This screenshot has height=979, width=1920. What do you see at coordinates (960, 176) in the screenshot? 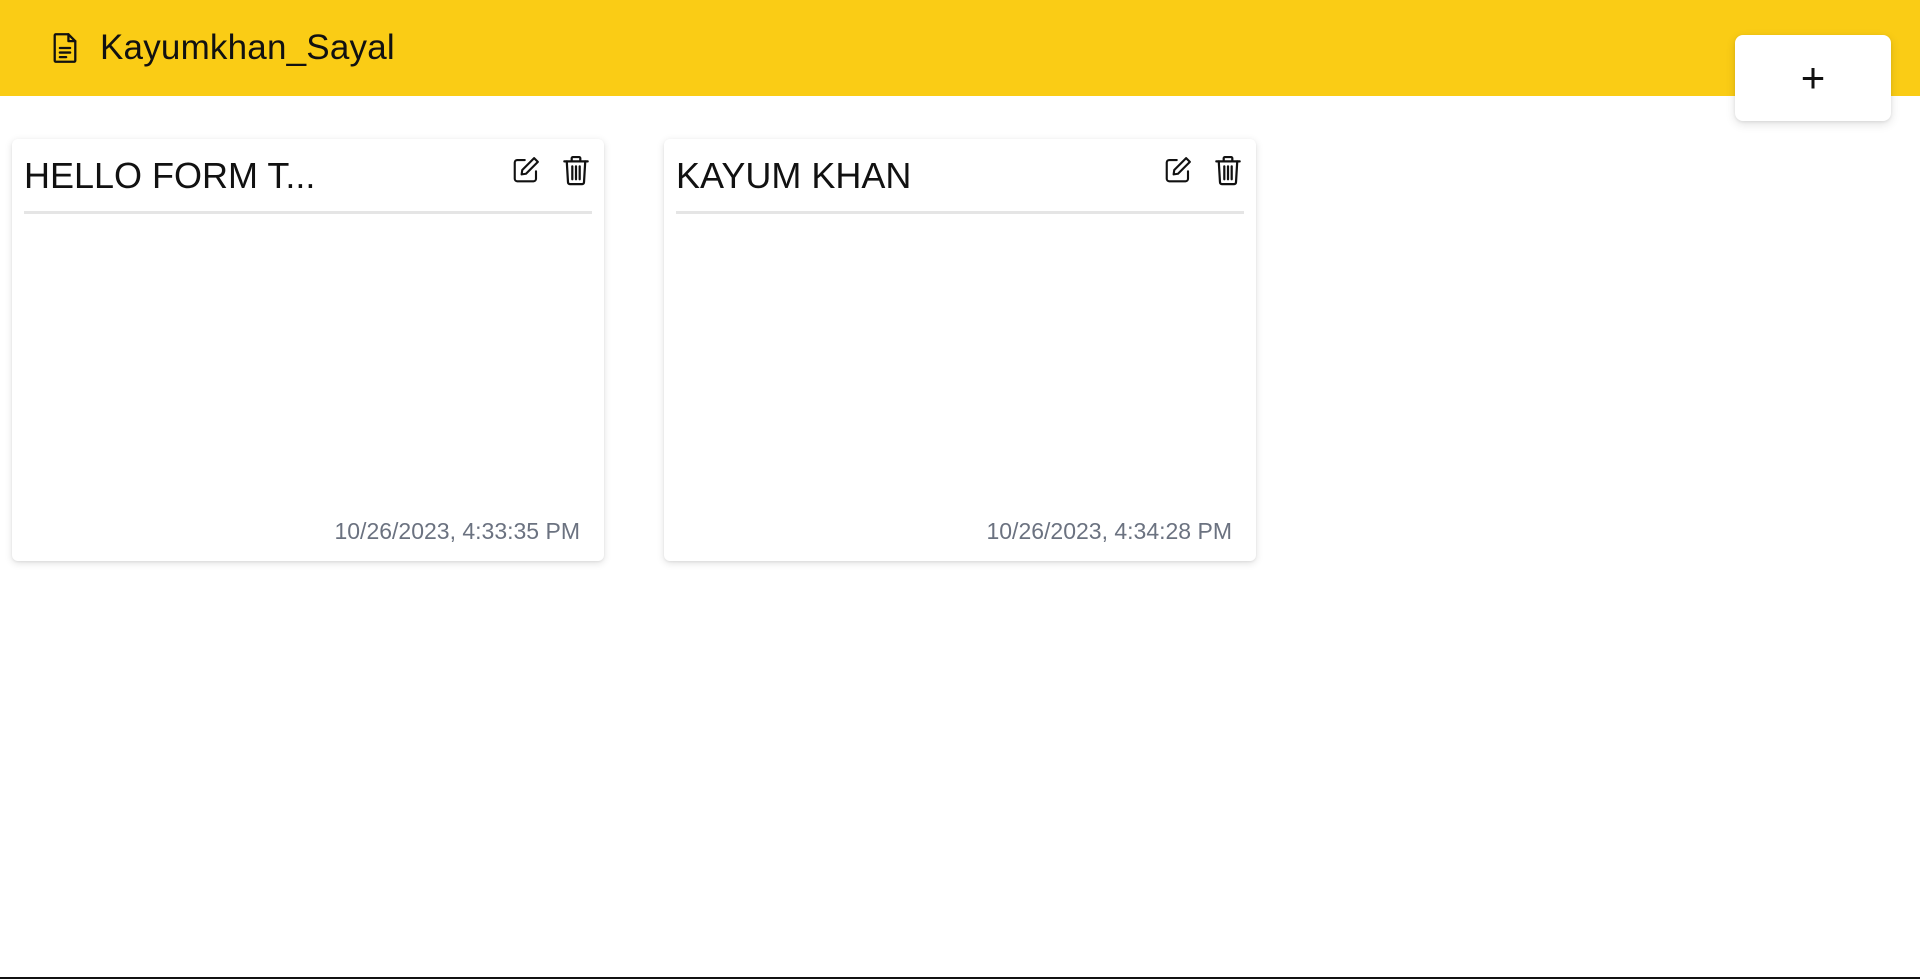
I see `note-card-header: KAYUM KHAN` at bounding box center [960, 176].